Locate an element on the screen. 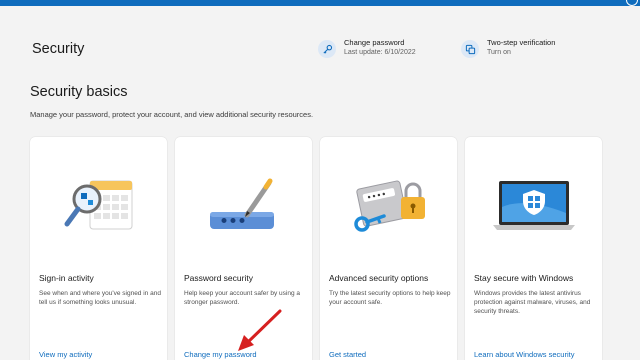  change-password-quick-action: Change password Last update: 6/10/2022 is located at coordinates (367, 48).